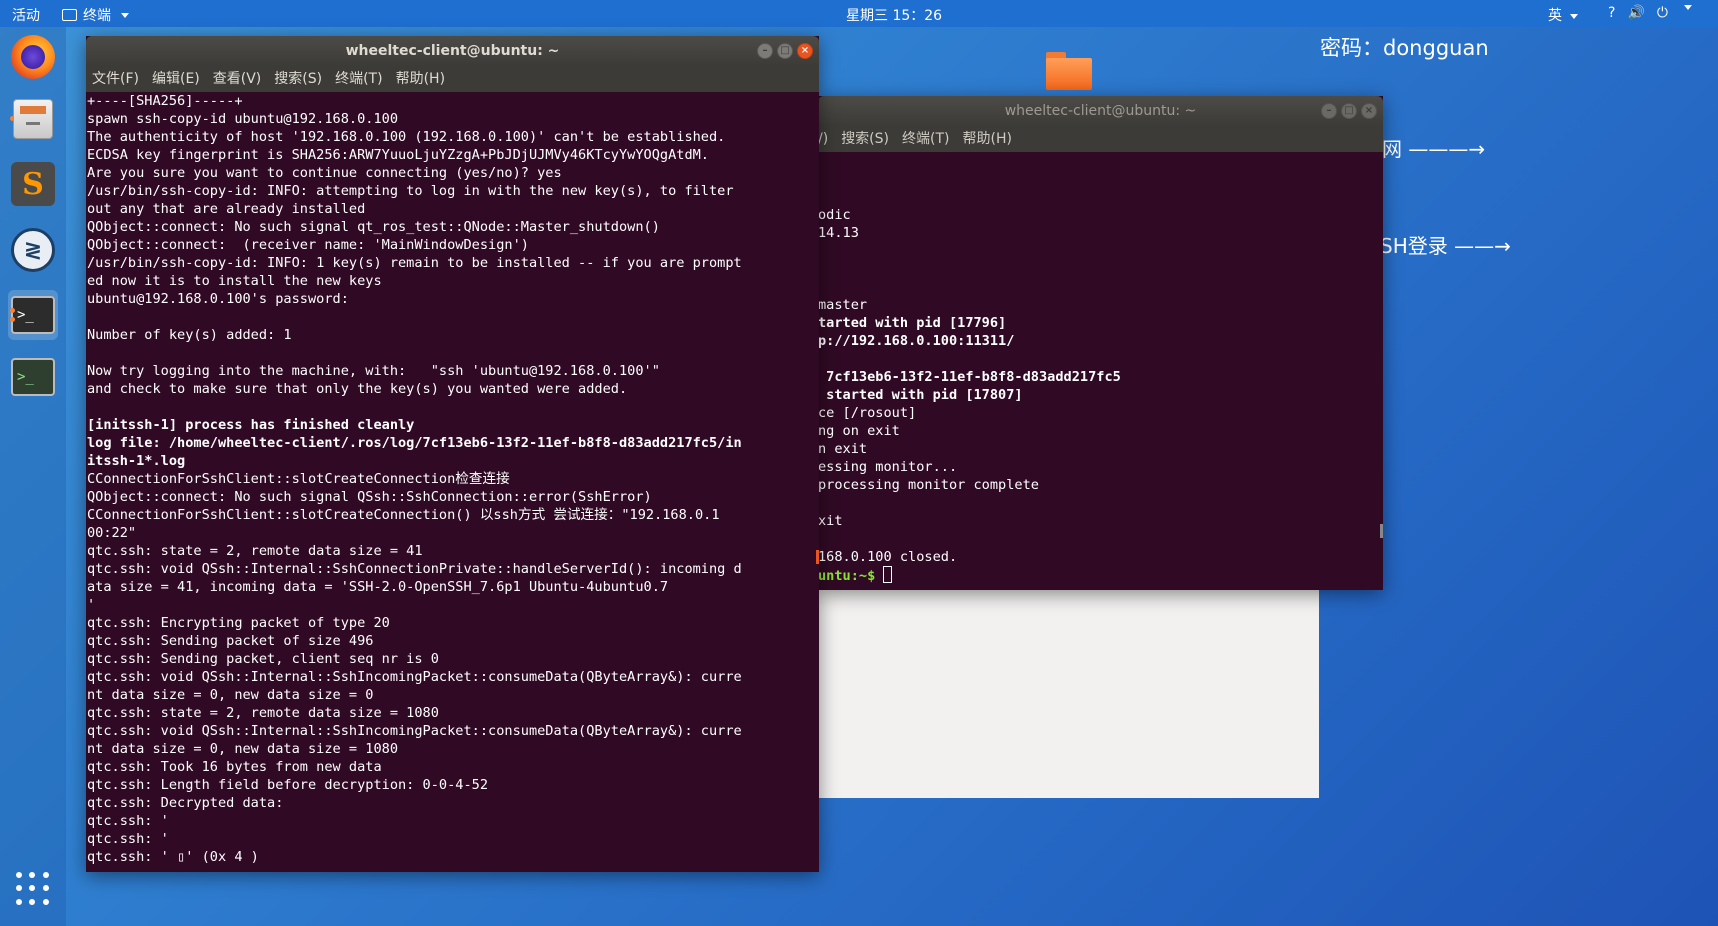 The width and height of the screenshot is (1718, 926). I want to click on terminal-line: p://192.168.0.100:11311/, so click(916, 341).